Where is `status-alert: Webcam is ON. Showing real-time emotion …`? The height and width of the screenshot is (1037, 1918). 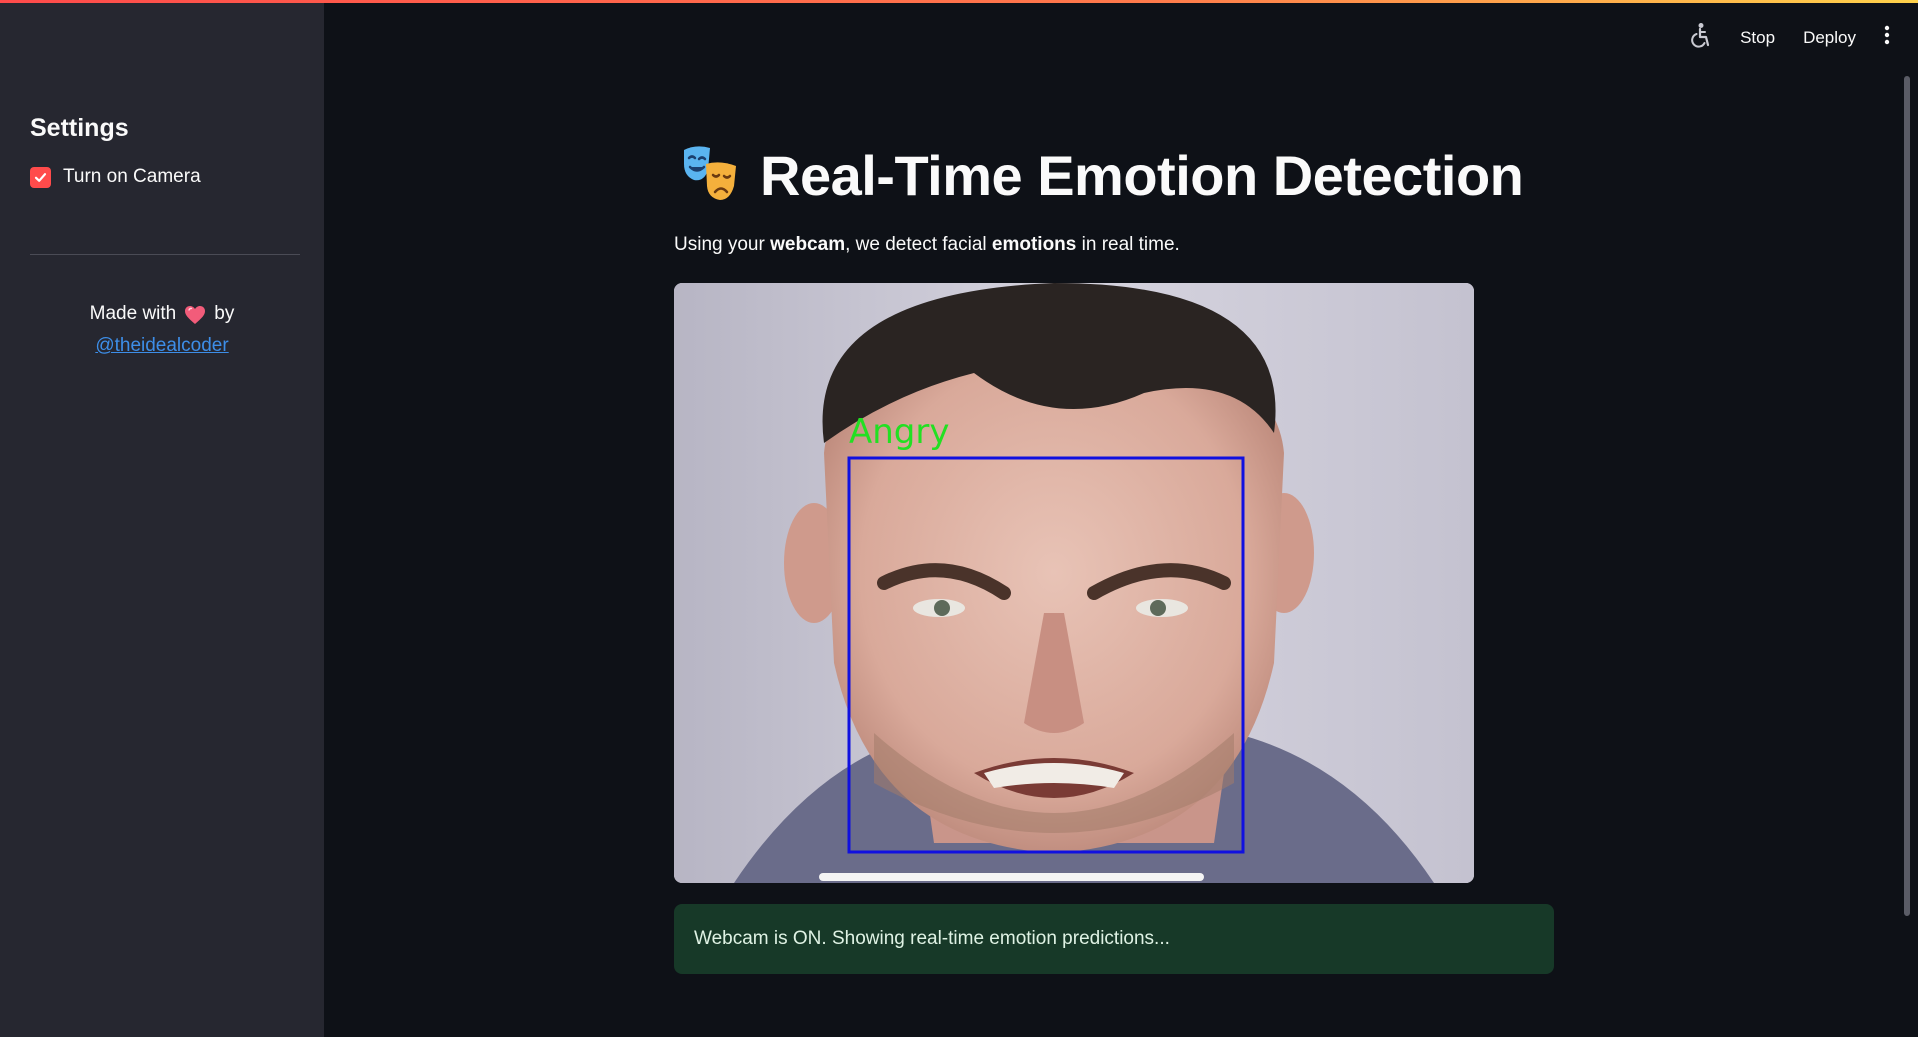 status-alert: Webcam is ON. Showing real-time emotion … is located at coordinates (1114, 939).